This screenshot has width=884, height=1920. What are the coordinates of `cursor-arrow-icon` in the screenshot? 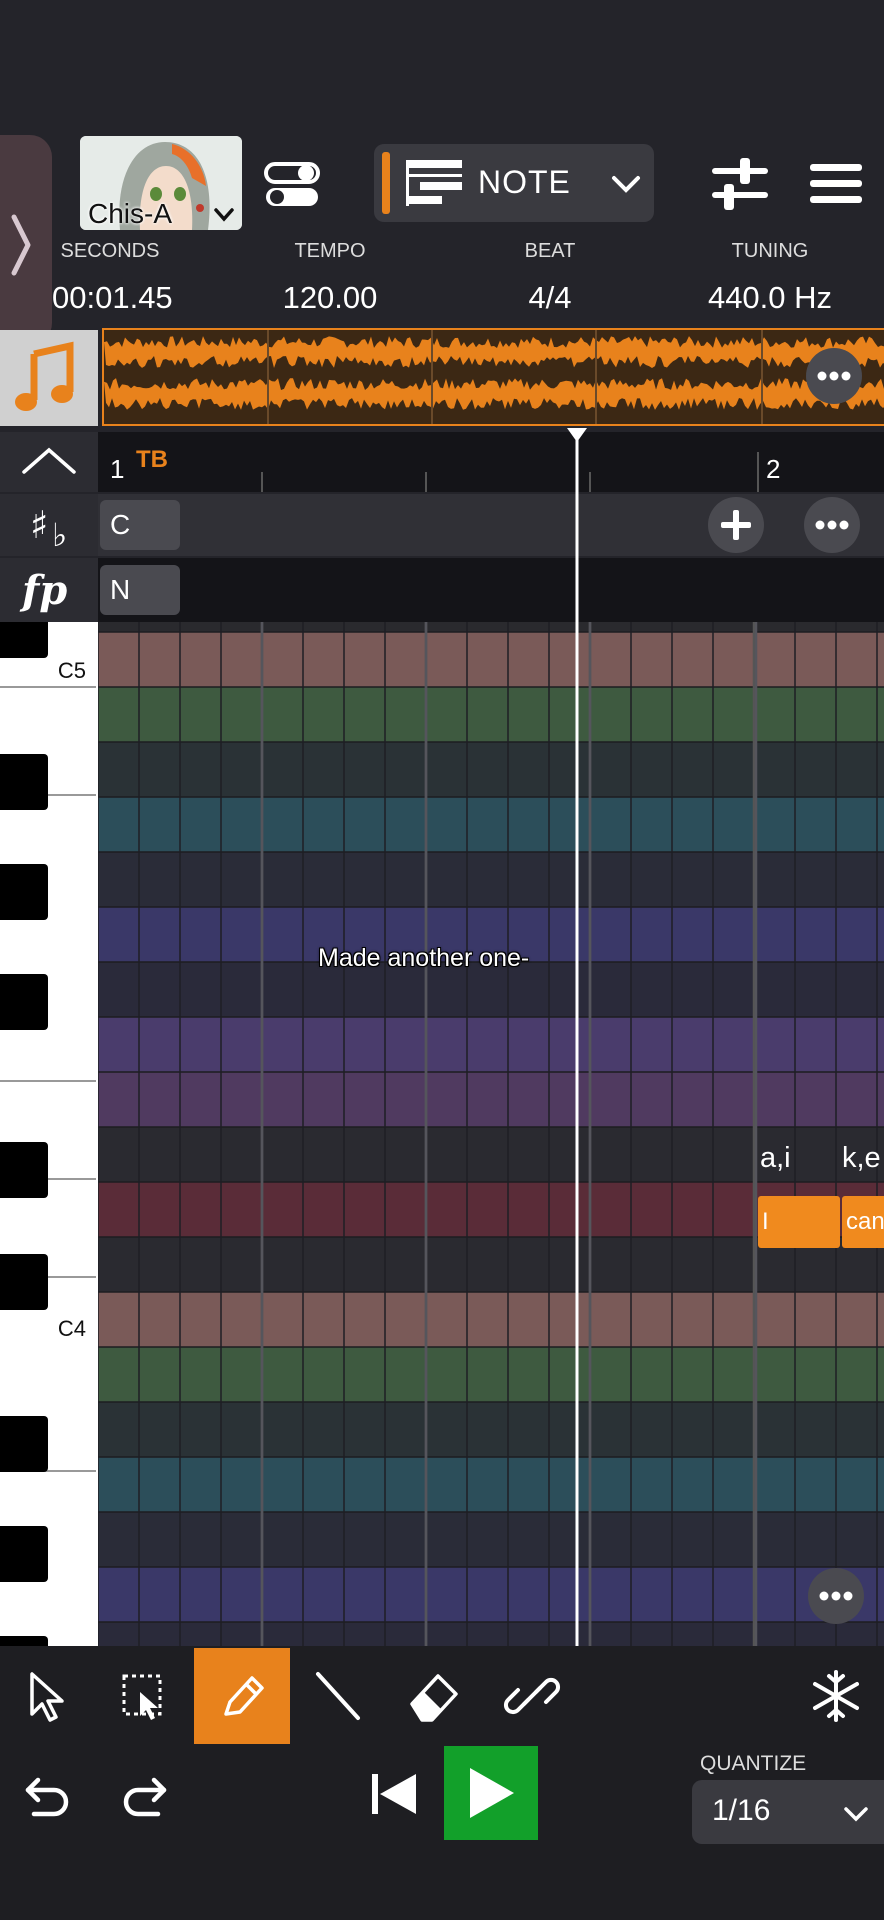 It's located at (47, 1697).